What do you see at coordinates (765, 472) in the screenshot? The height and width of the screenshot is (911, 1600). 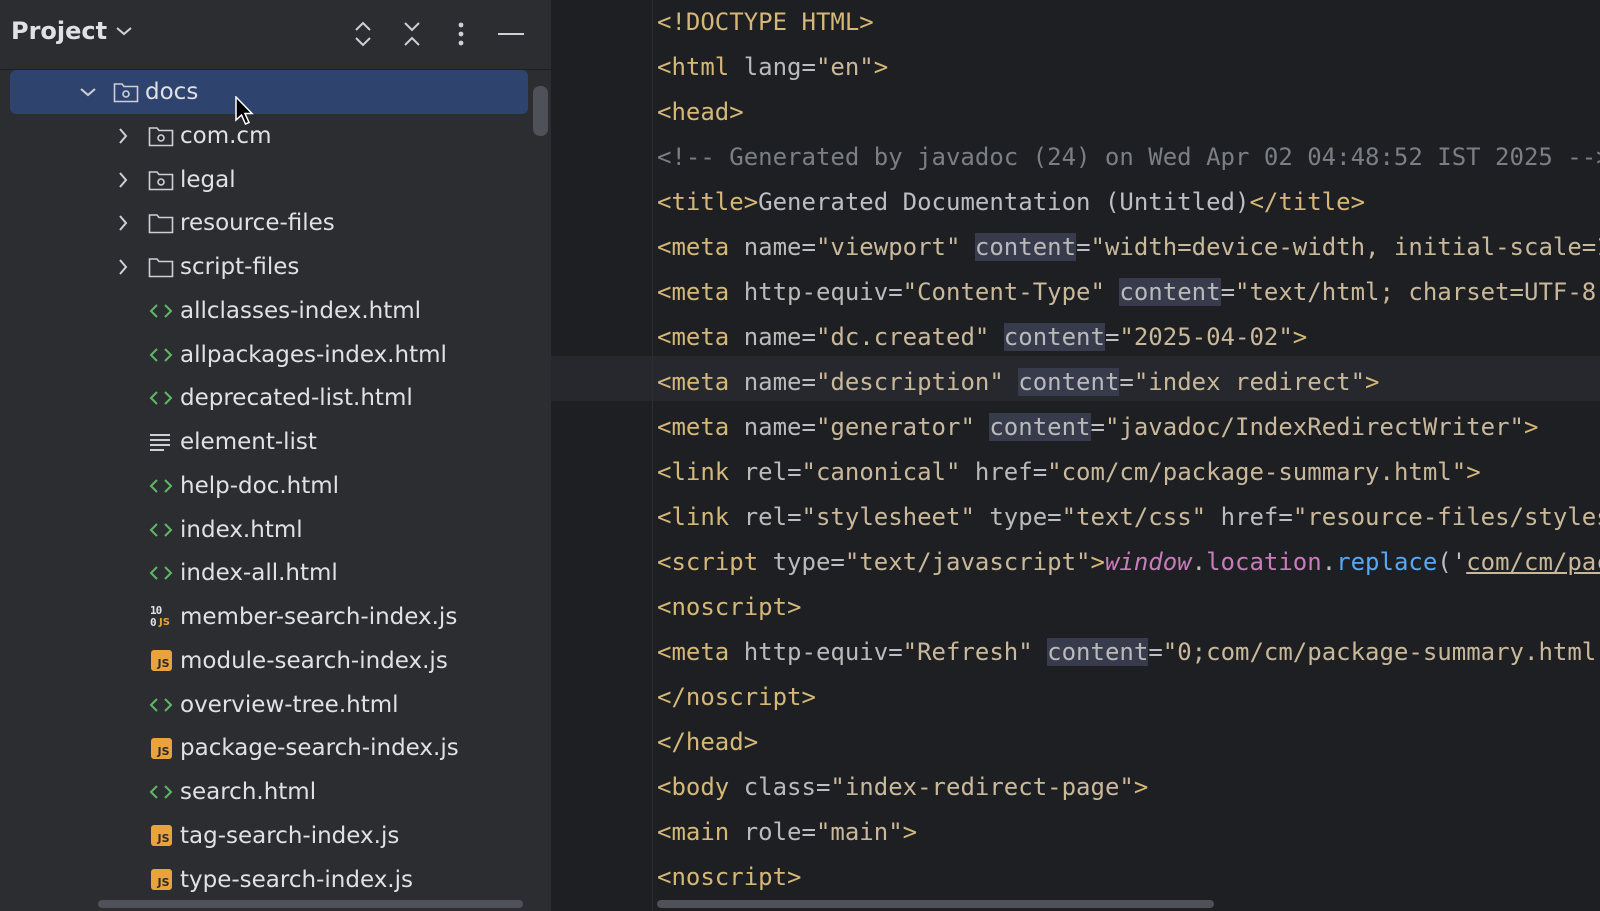 I see `code-token: rel` at bounding box center [765, 472].